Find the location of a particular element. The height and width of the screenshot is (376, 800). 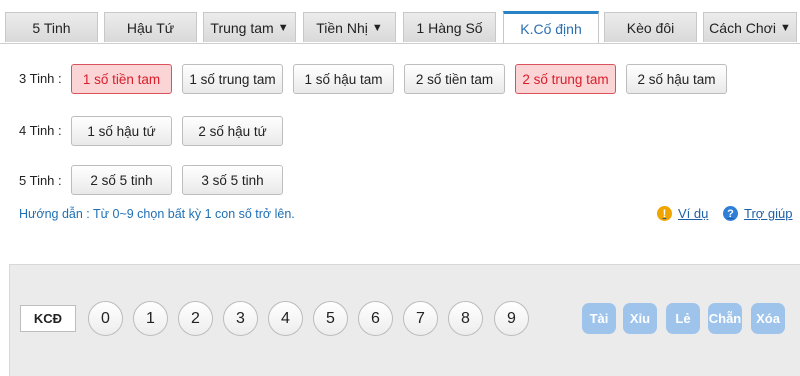

number-ball-6: 6 is located at coordinates (375, 318).